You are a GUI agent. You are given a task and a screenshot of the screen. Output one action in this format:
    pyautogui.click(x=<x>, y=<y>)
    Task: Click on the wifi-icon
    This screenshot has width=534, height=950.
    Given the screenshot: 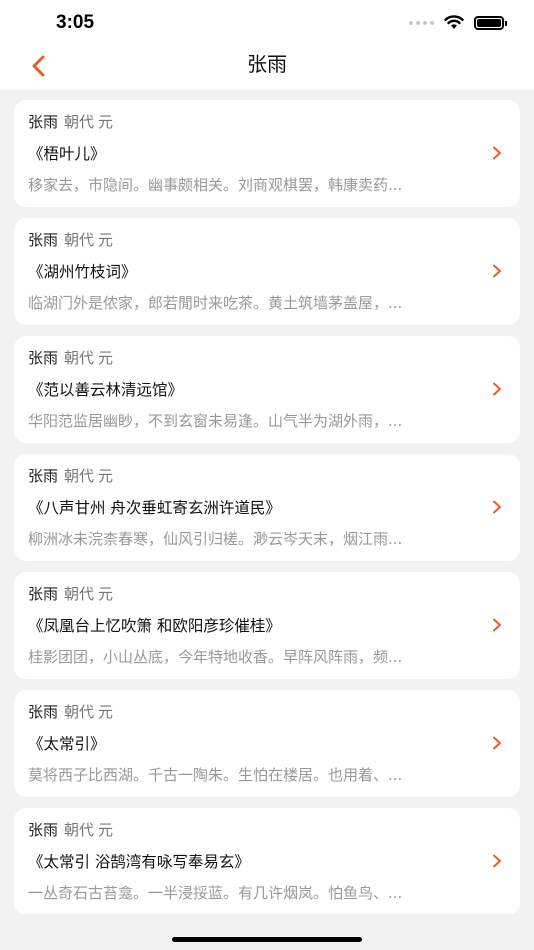 What is the action you would take?
    pyautogui.click(x=454, y=22)
    